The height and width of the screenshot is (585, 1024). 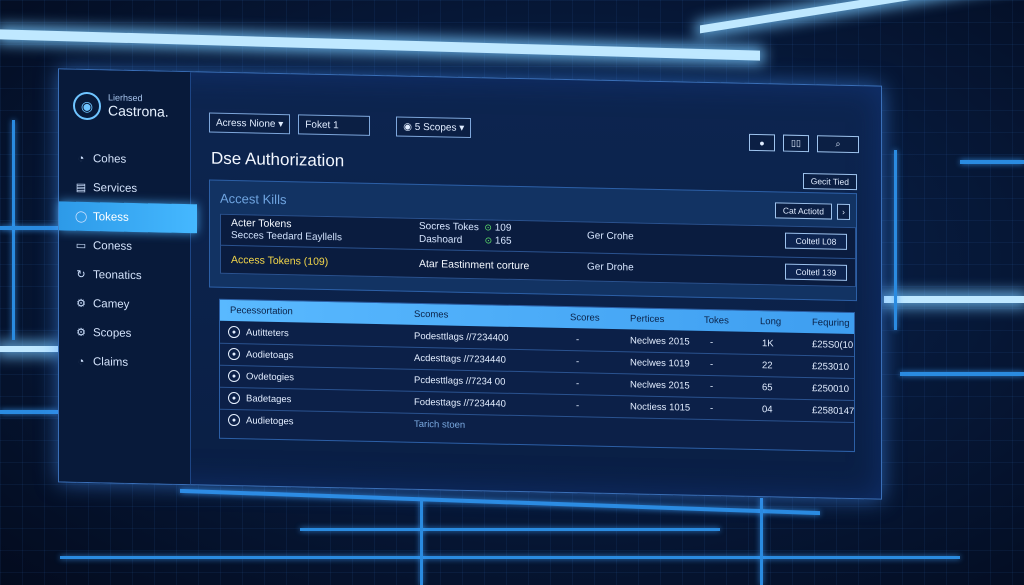 What do you see at coordinates (431, 314) in the screenshot?
I see `column-header: Scomes` at bounding box center [431, 314].